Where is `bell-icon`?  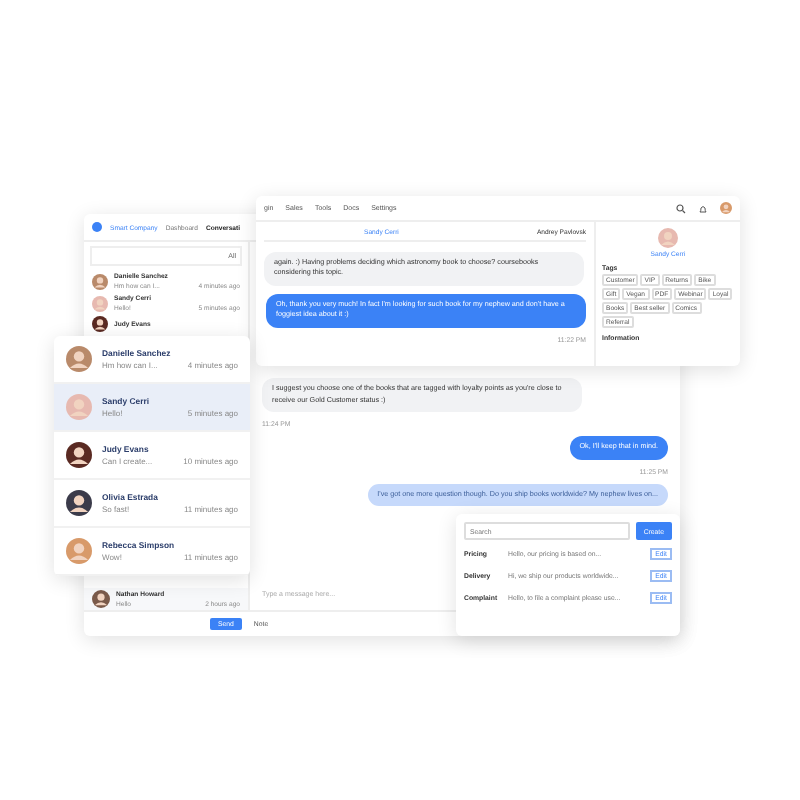 bell-icon is located at coordinates (703, 208).